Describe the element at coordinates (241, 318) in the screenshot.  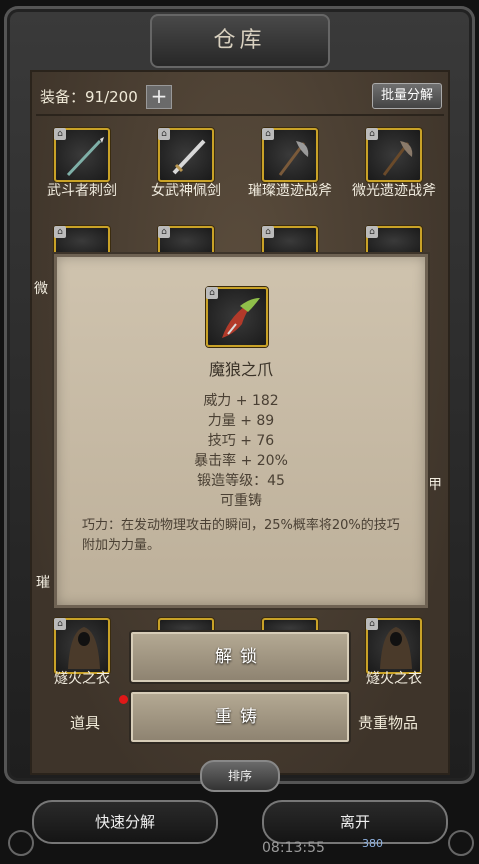
I see `claw-icon` at that location.